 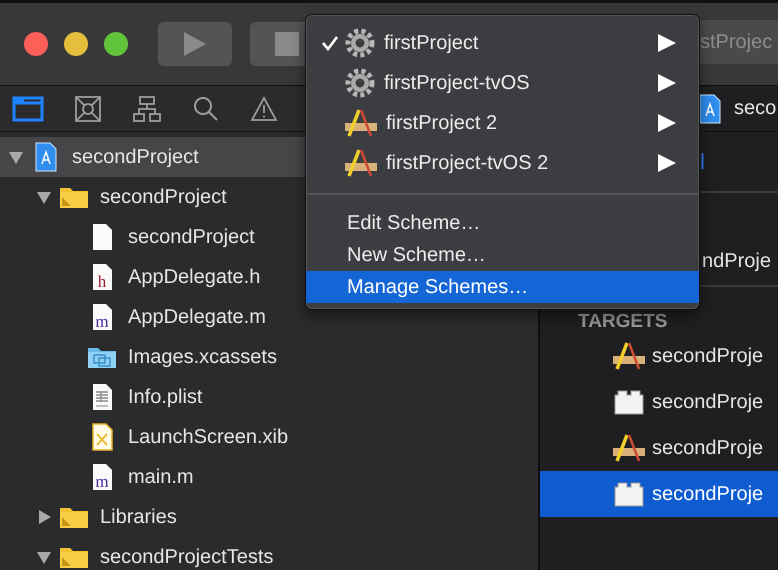 What do you see at coordinates (76, 44) in the screenshot?
I see `minimize-button` at bounding box center [76, 44].